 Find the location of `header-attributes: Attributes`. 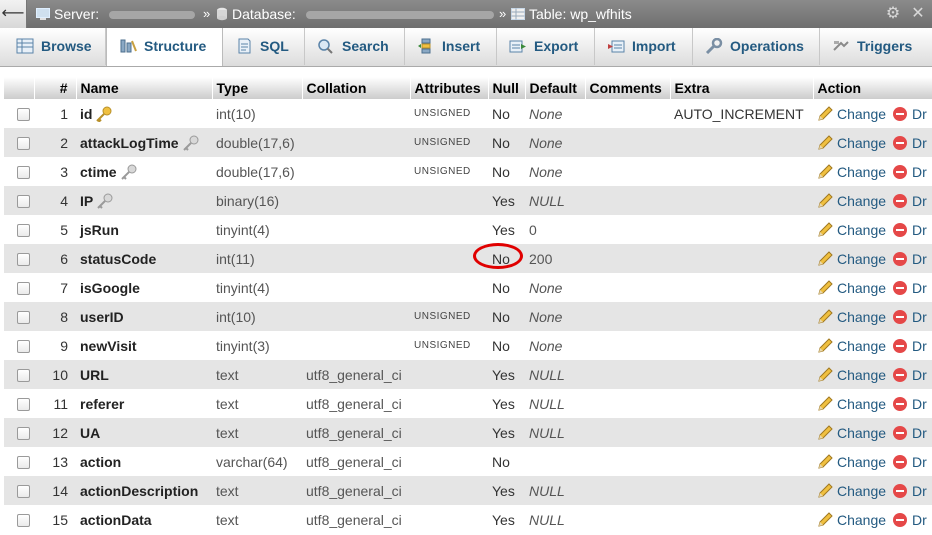

header-attributes: Attributes is located at coordinates (449, 88).